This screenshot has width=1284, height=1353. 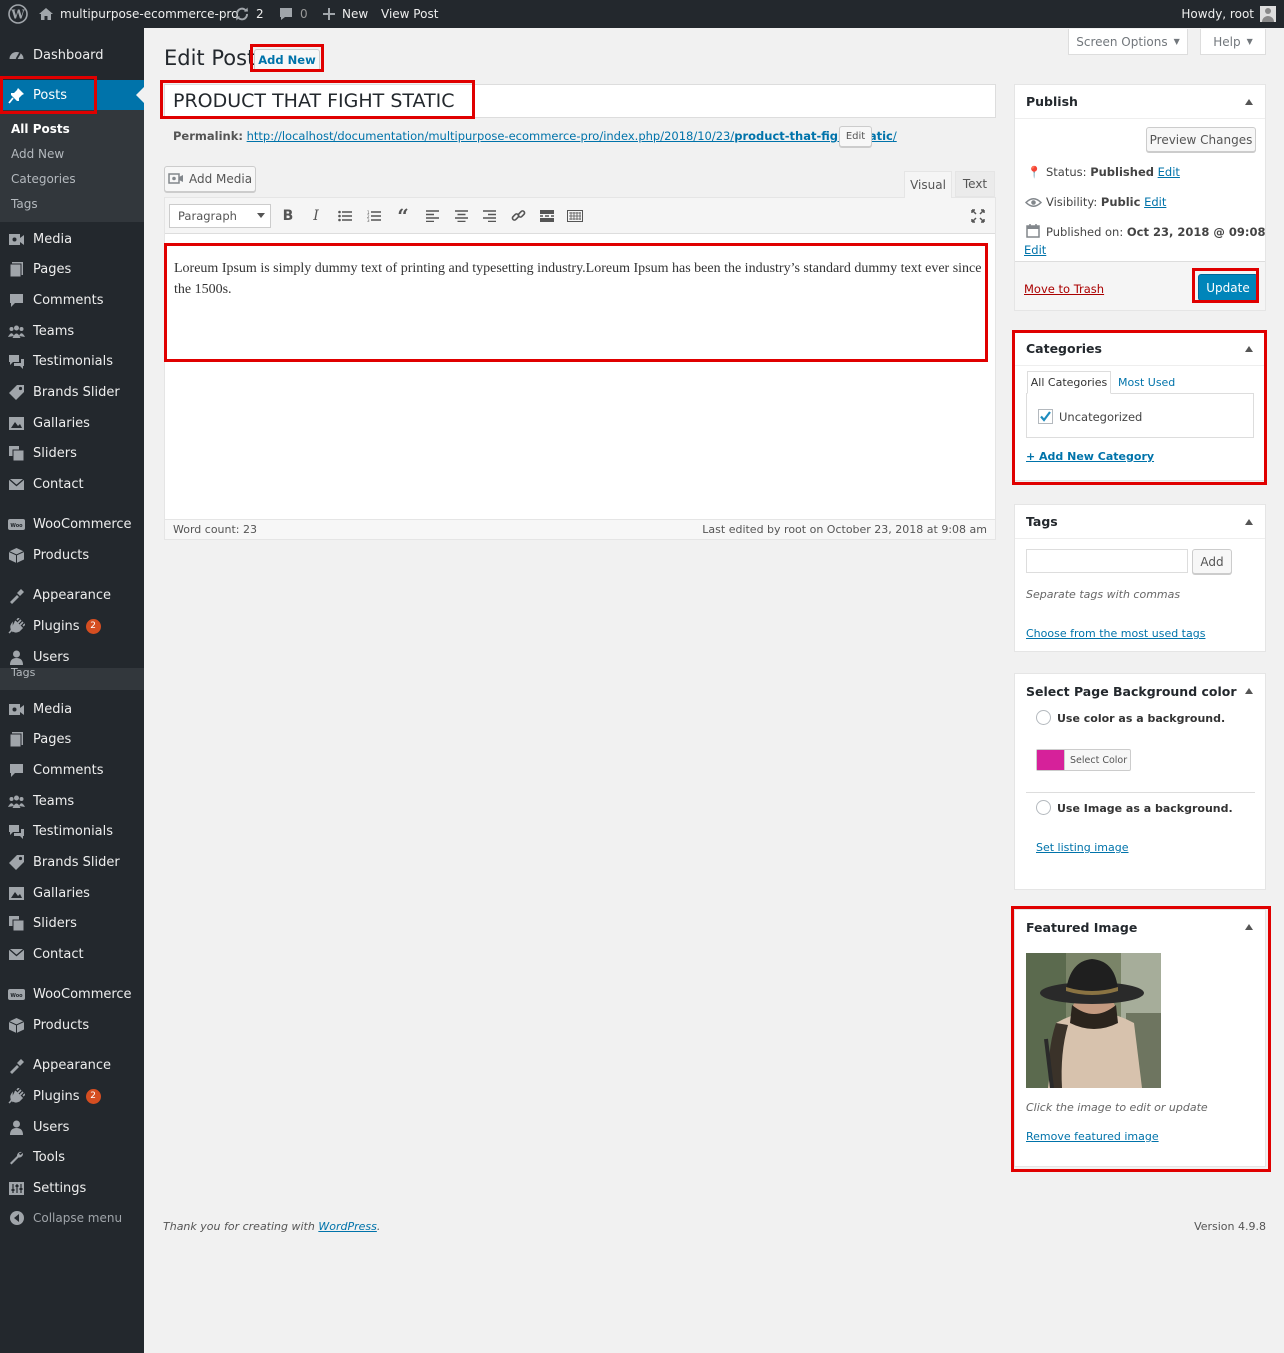 I want to click on tag-input, so click(x=1107, y=561).